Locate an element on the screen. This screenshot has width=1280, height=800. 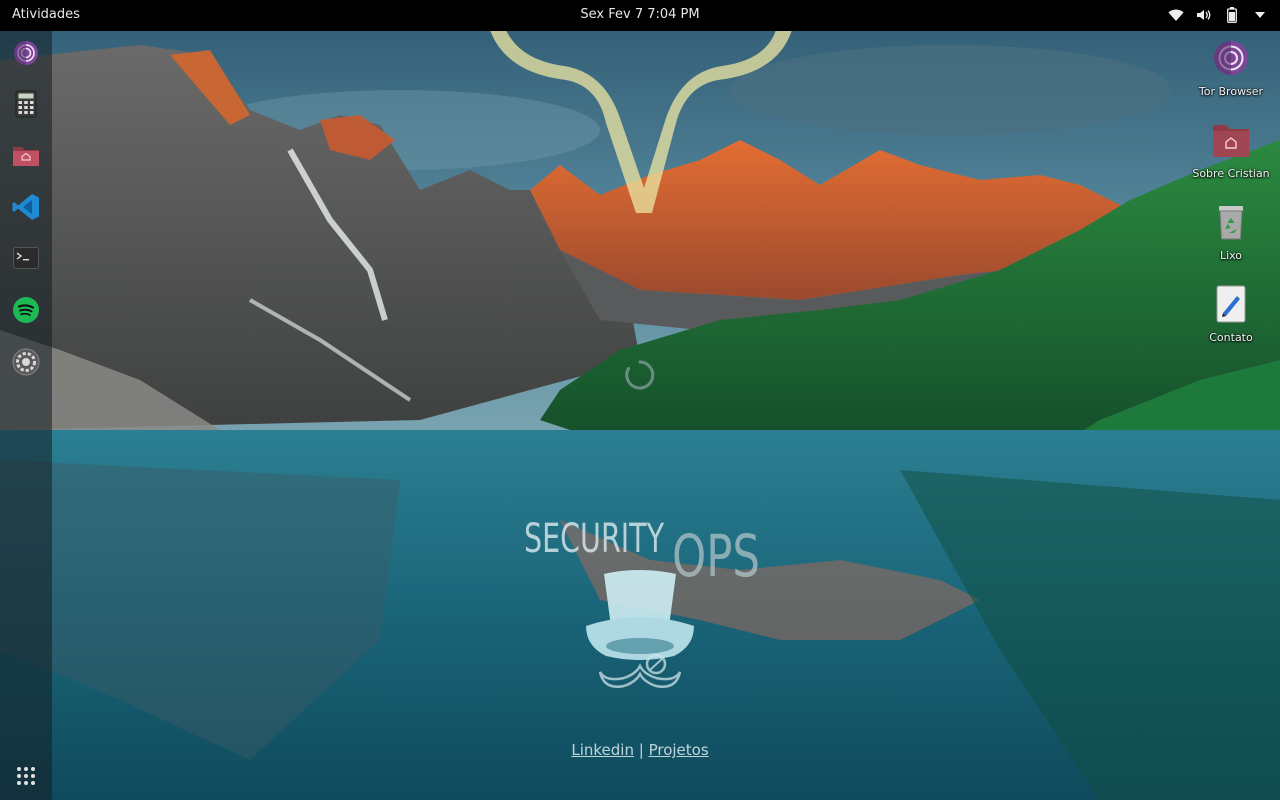
dock-calculator is located at coordinates (26, 104).